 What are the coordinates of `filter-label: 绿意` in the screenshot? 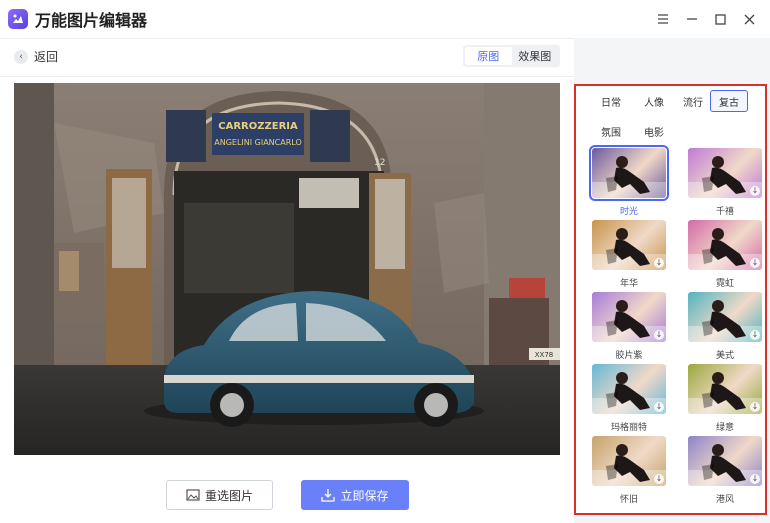 It's located at (724, 428).